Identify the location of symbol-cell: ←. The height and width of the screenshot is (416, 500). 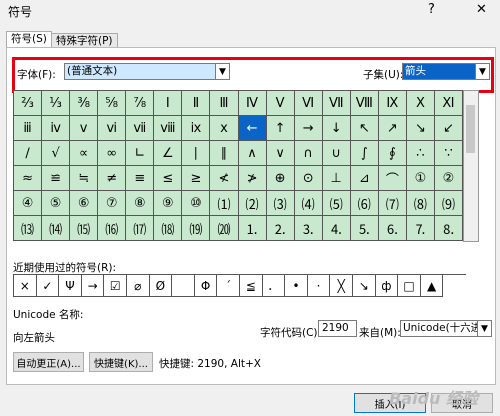
(252, 128).